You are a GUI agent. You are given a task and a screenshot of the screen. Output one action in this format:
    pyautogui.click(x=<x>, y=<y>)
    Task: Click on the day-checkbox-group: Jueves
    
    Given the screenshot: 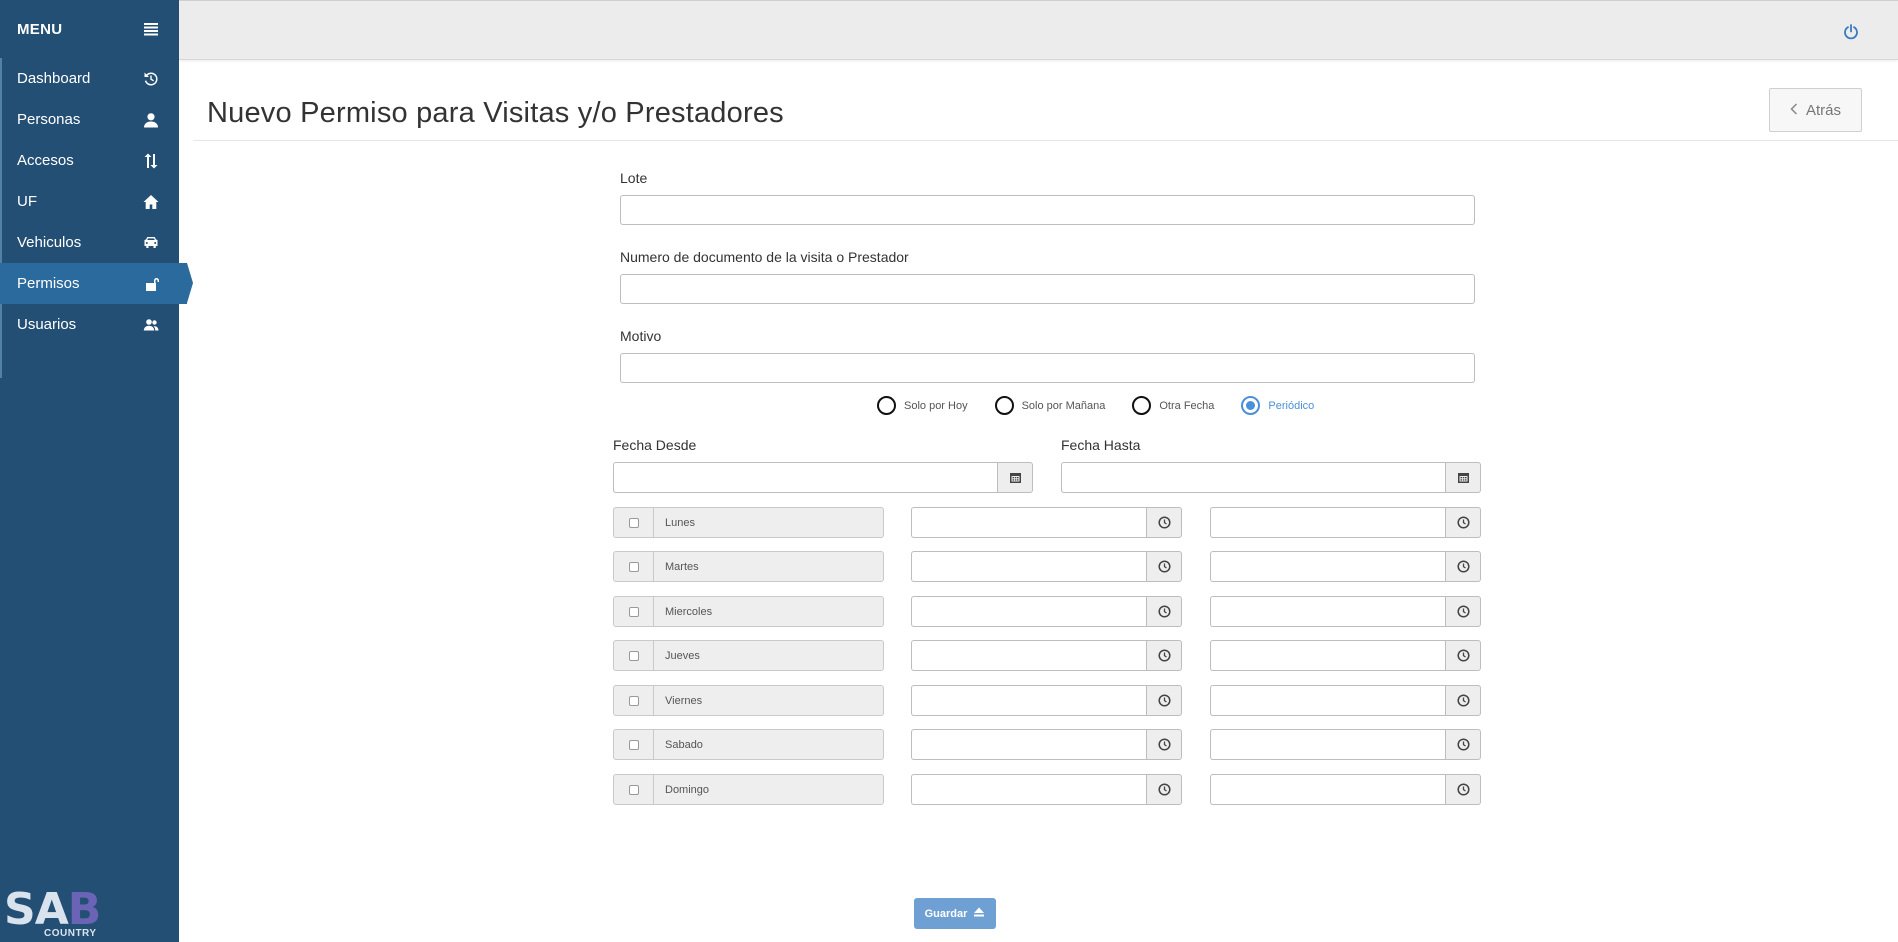 What is the action you would take?
    pyautogui.click(x=748, y=655)
    